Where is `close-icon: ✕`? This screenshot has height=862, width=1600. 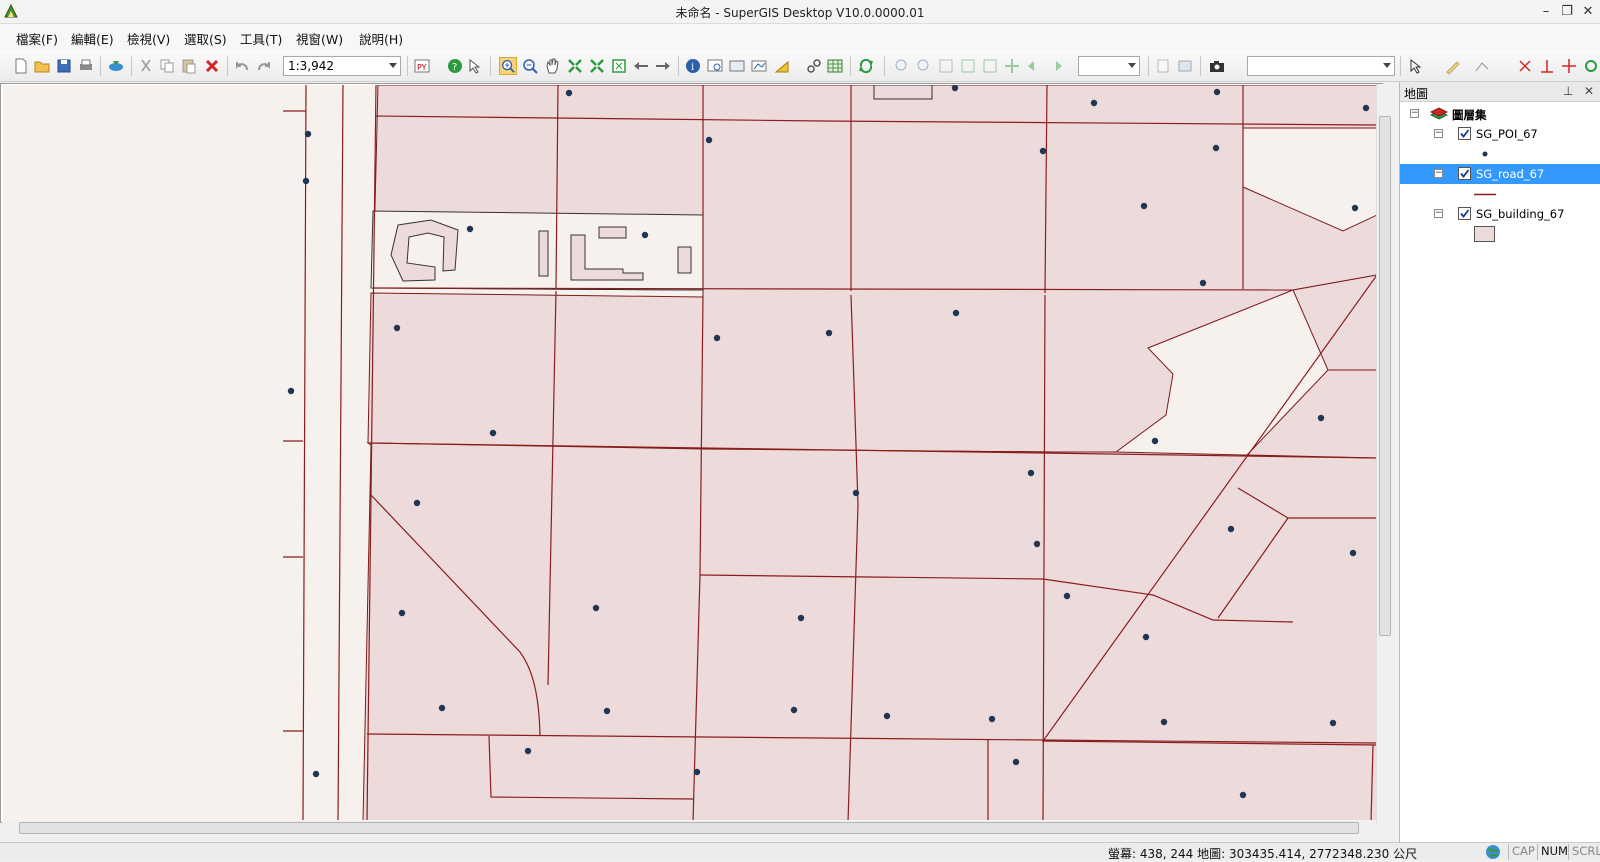 close-icon: ✕ is located at coordinates (1588, 12).